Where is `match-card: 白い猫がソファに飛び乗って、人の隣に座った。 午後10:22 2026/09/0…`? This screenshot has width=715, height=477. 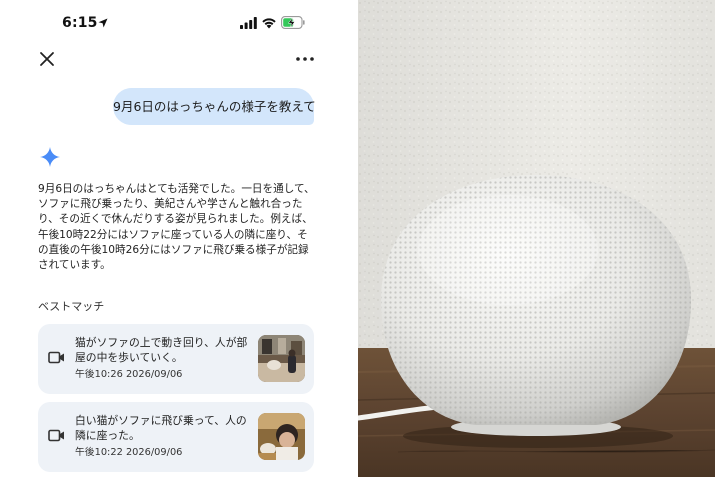
match-card: 白い猫がソファに飛び乗って、人の隣に座った。 午後10:22 2026/09/0… is located at coordinates (176, 437).